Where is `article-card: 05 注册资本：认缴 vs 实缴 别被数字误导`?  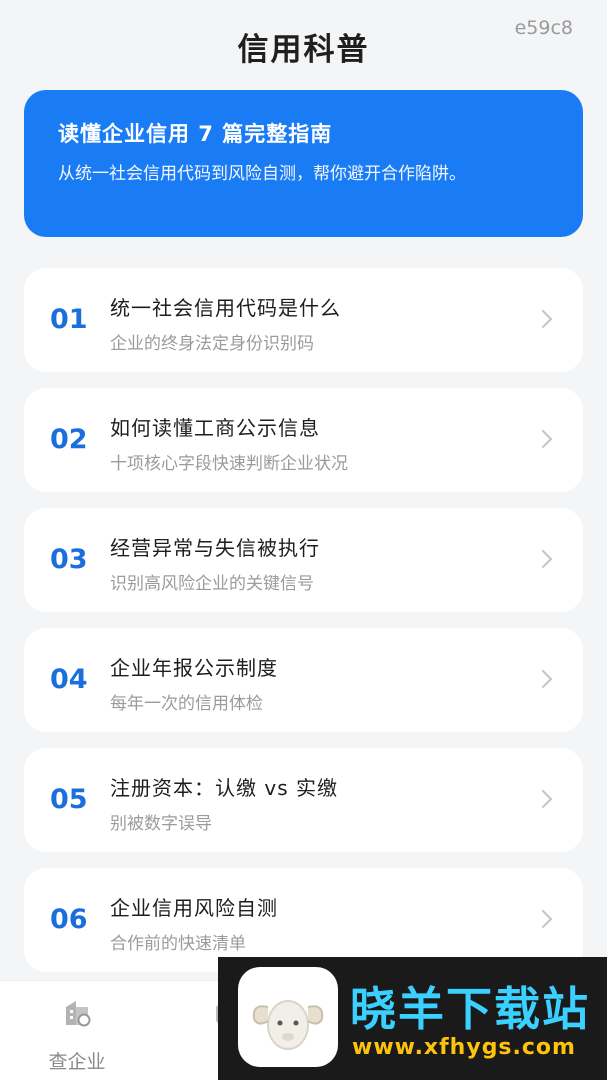 article-card: 05 注册资本：认缴 vs 实缴 别被数字误导 is located at coordinates (303, 800).